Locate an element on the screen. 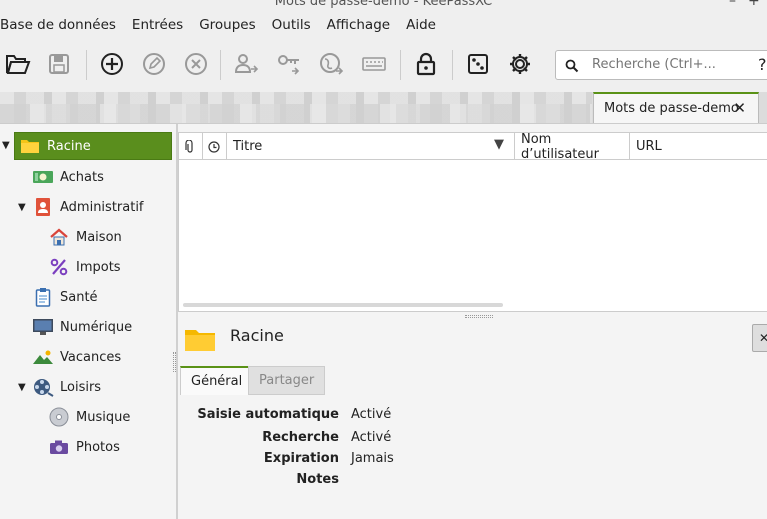  tree-item-maison: Maison is located at coordinates (85, 237).